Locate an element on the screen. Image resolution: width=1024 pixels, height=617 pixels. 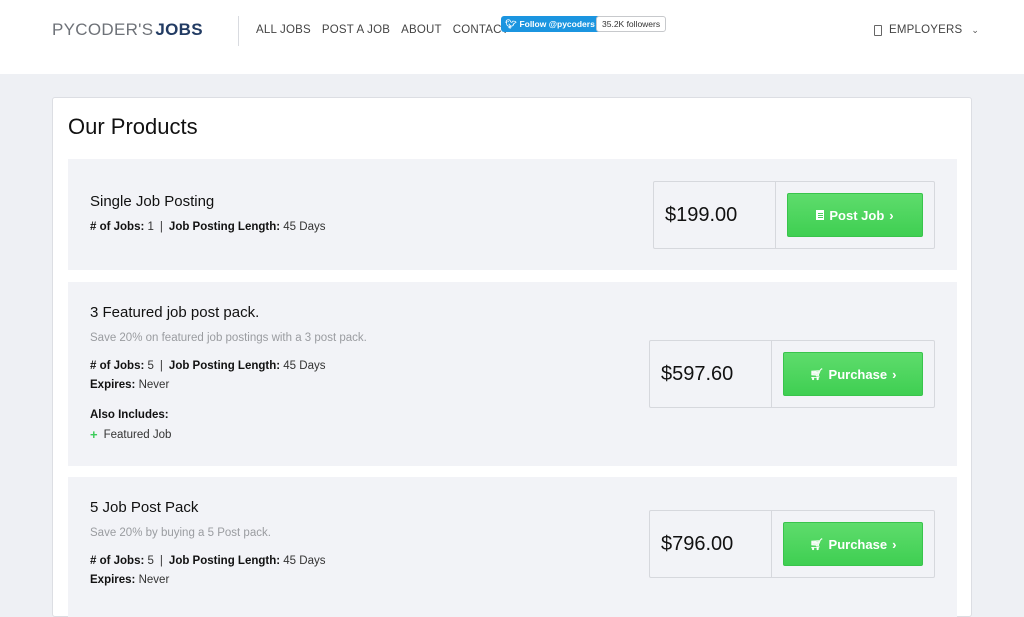
included-feature: + Featured Job is located at coordinates (130, 434).